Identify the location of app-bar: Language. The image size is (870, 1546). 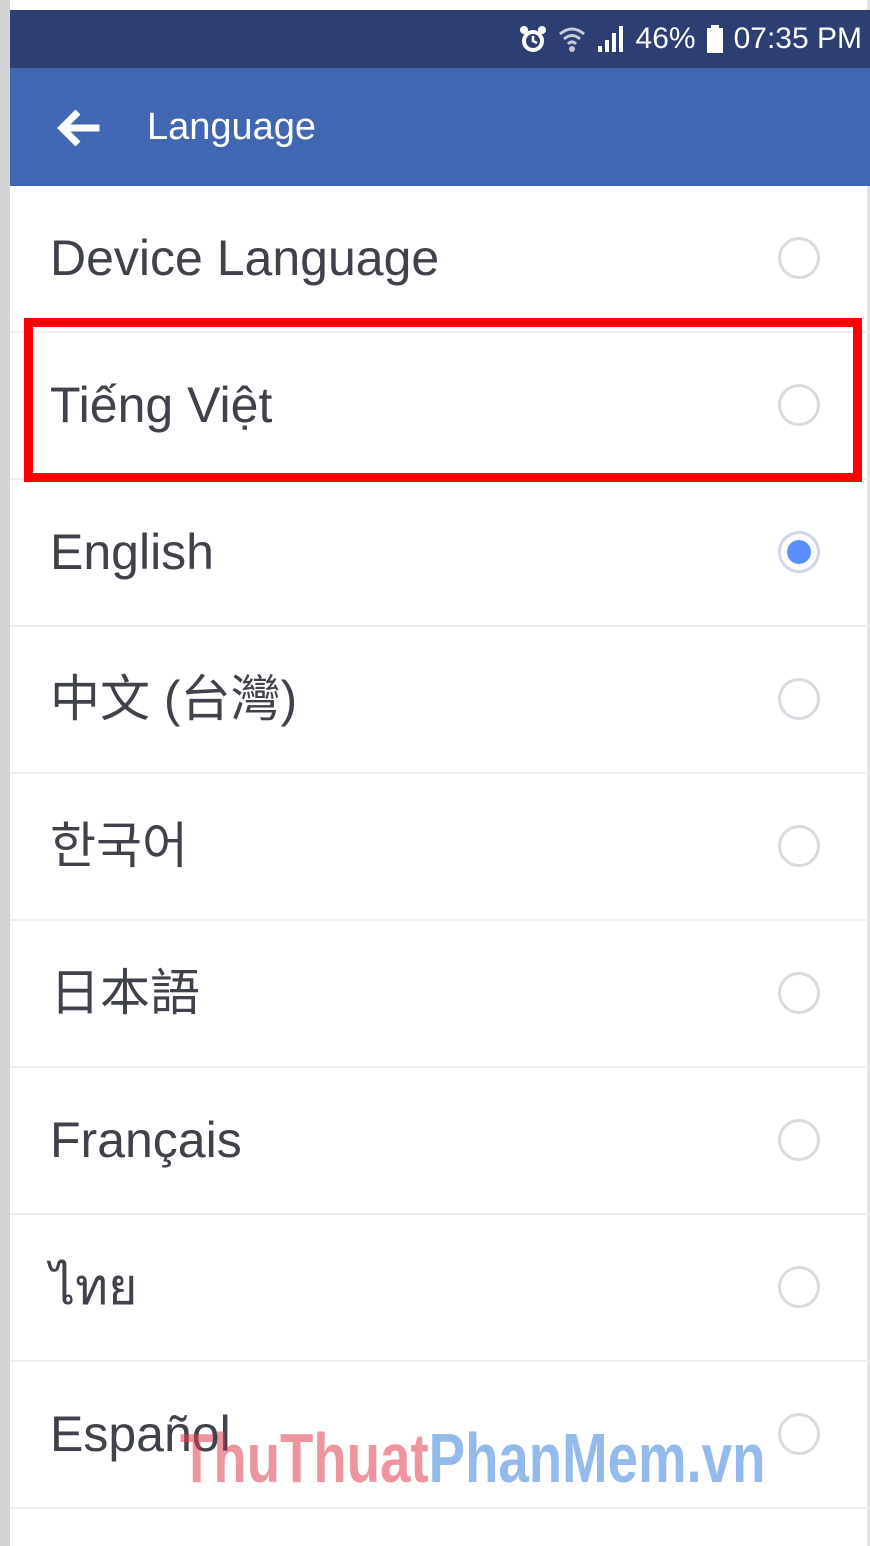
(440, 127).